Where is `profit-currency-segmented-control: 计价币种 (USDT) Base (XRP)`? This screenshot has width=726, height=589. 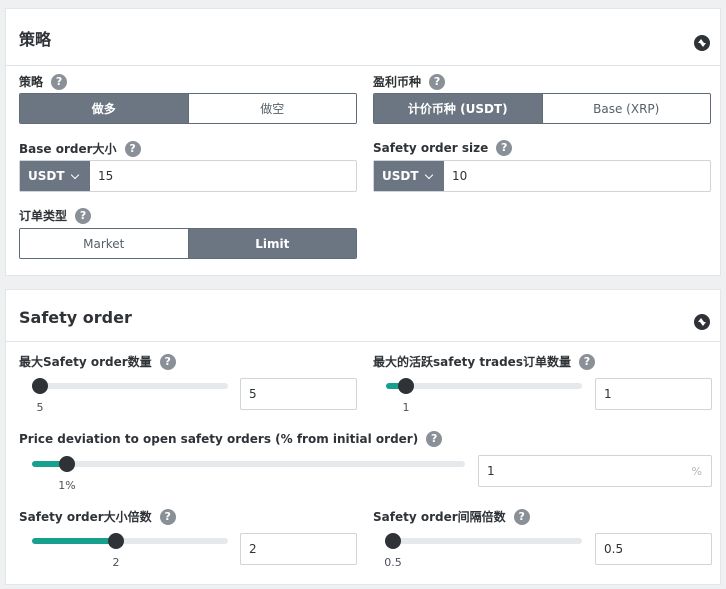
profit-currency-segmented-control: 计价币种 (USDT) Base (XRP) is located at coordinates (542, 108).